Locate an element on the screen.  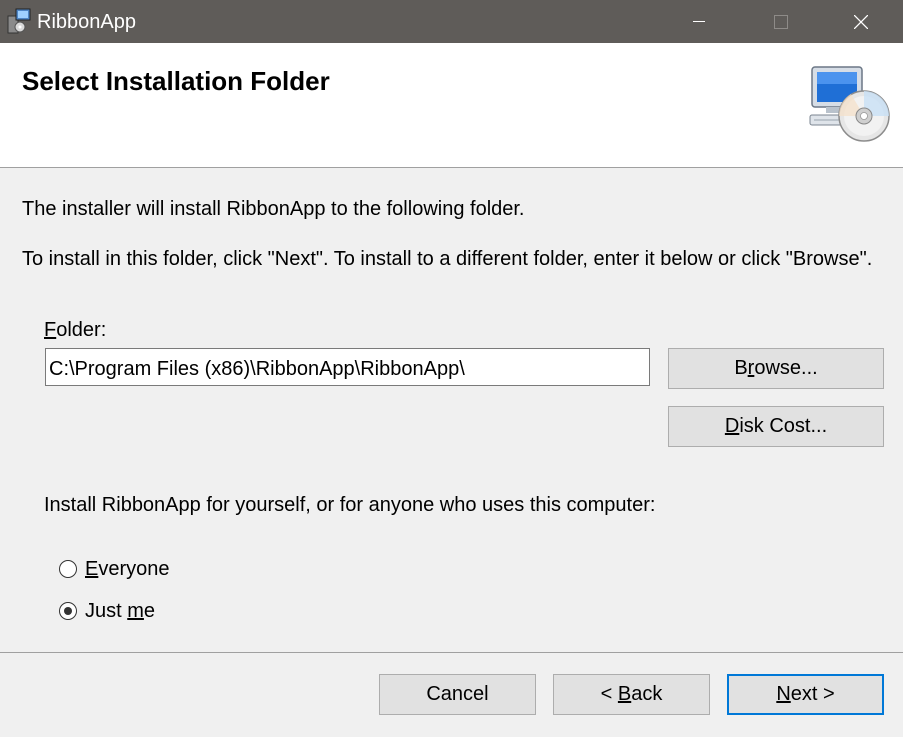
back-button: < Back is located at coordinates (631, 694).